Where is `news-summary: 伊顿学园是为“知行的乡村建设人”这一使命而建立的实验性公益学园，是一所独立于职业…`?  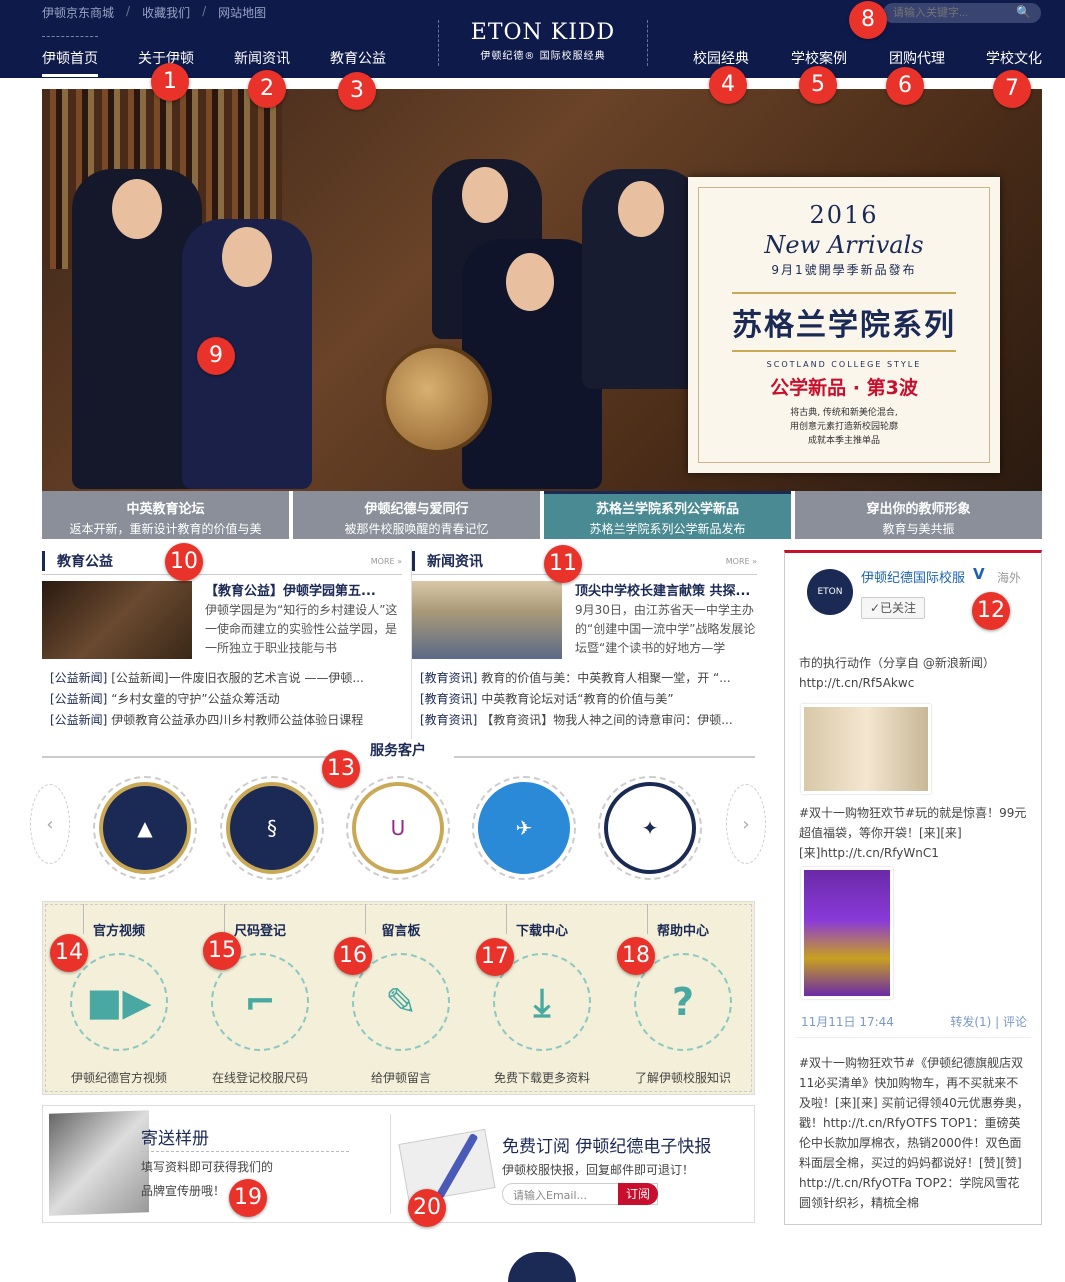
news-summary: 伊顿学园是为“知行的乡村建设人”这一使命而建立的实验性公益学园，是一所独立于职业… is located at coordinates (301, 629).